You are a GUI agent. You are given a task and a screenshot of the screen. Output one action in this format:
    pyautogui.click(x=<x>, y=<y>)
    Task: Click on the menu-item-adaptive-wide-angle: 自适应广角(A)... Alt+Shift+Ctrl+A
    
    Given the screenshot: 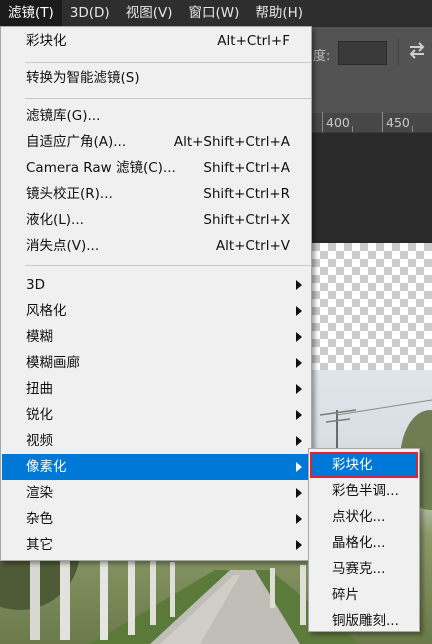 What is the action you would take?
    pyautogui.click(x=156, y=142)
    